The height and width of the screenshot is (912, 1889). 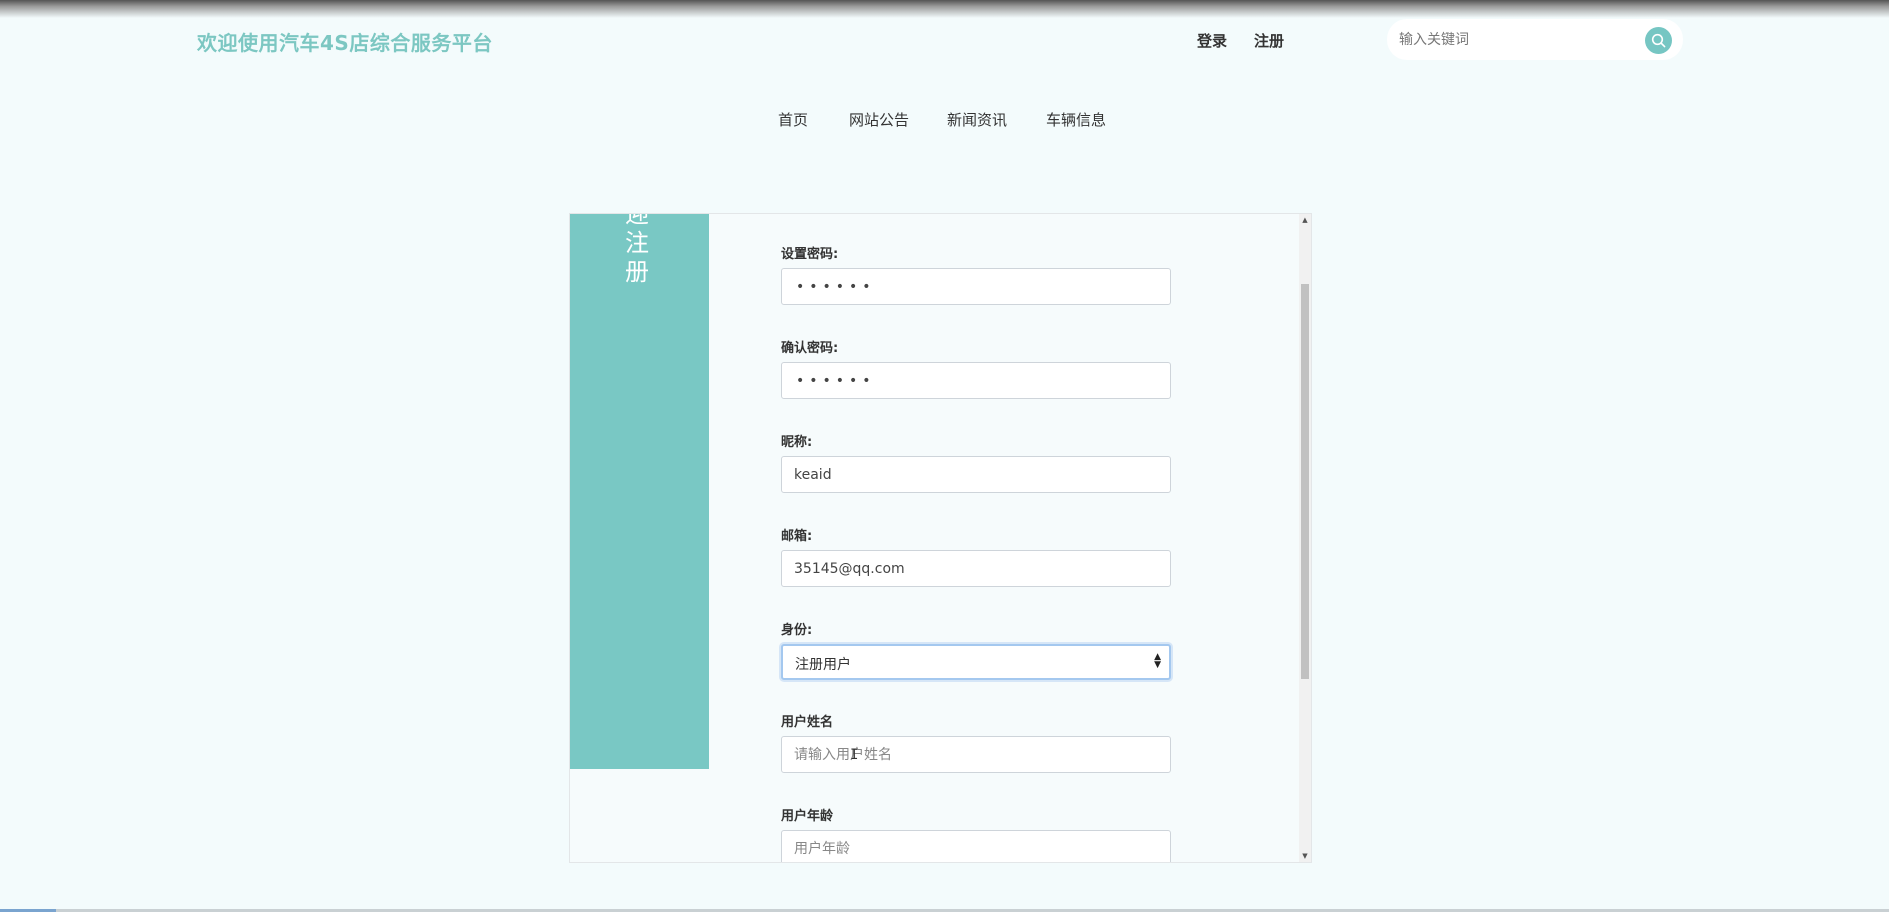 What do you see at coordinates (1212, 40) in the screenshot?
I see `login-link: 登录` at bounding box center [1212, 40].